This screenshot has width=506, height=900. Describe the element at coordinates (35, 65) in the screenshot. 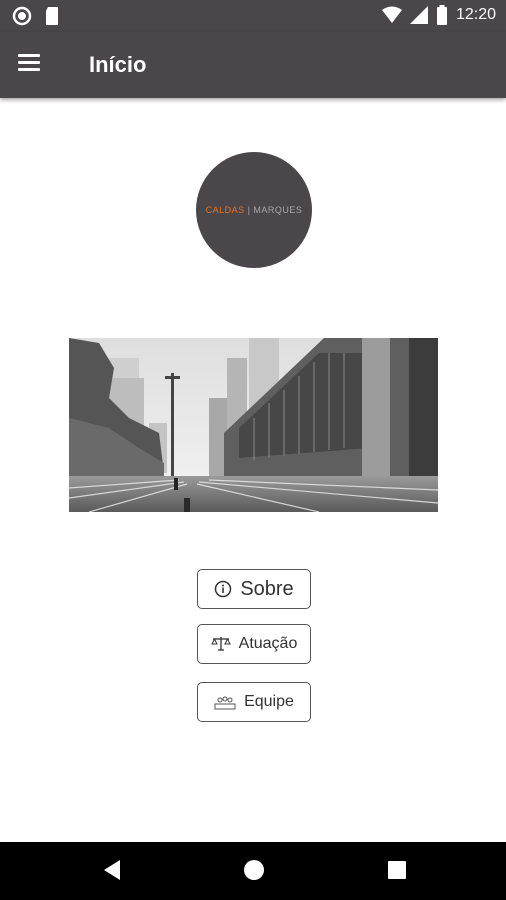

I see `hamburger-menu-icon` at that location.